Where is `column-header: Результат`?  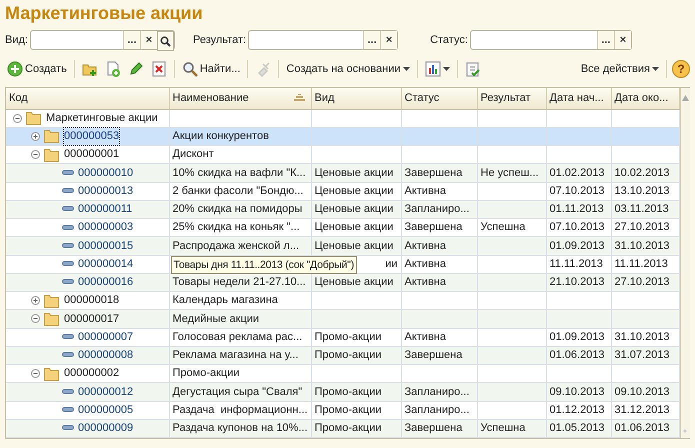
column-header: Результат is located at coordinates (511, 98).